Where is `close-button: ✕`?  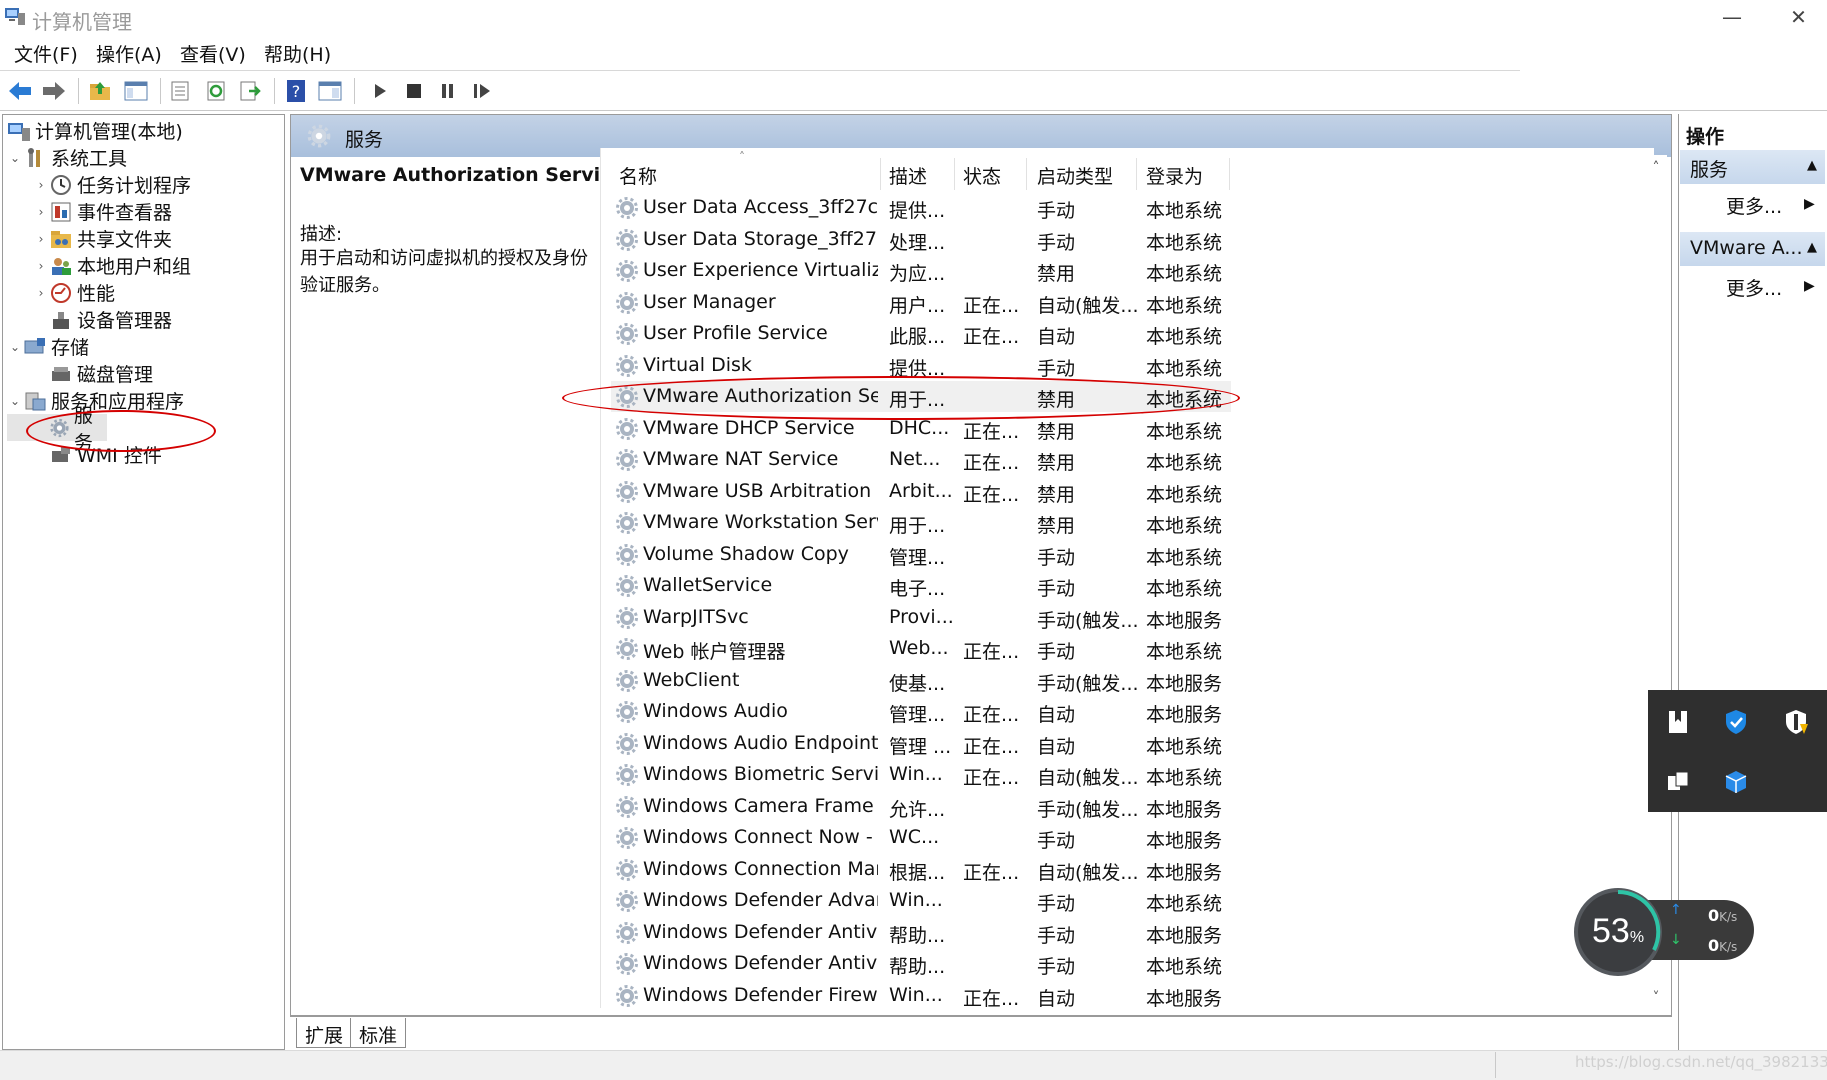 close-button: ✕ is located at coordinates (1798, 17).